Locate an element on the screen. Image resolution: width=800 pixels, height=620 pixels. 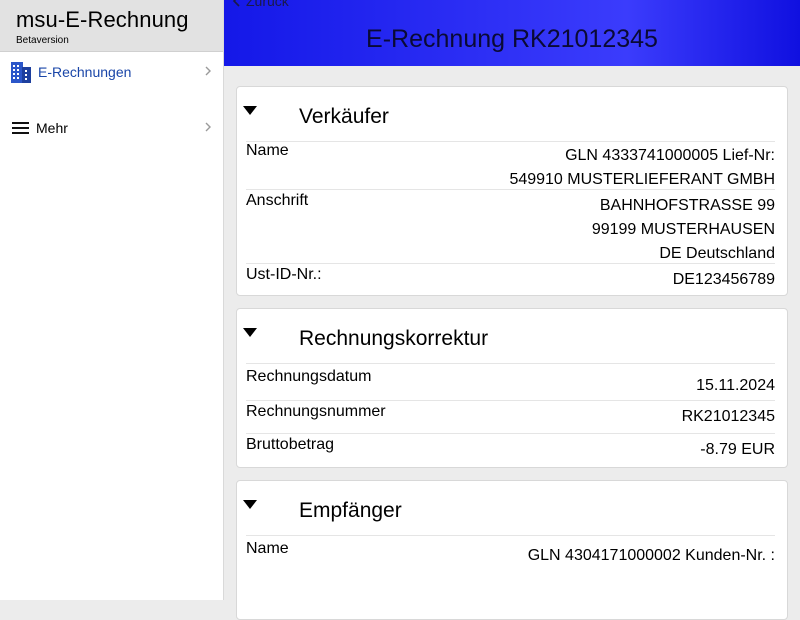
sidebar-item-mehr: Mehr is located at coordinates (111, 128).